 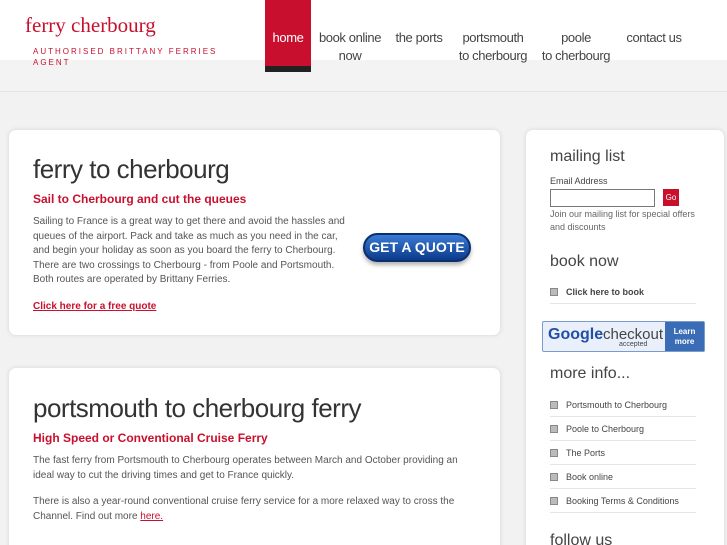 What do you see at coordinates (590, 477) in the screenshot?
I see `more-link-label: Book online` at bounding box center [590, 477].